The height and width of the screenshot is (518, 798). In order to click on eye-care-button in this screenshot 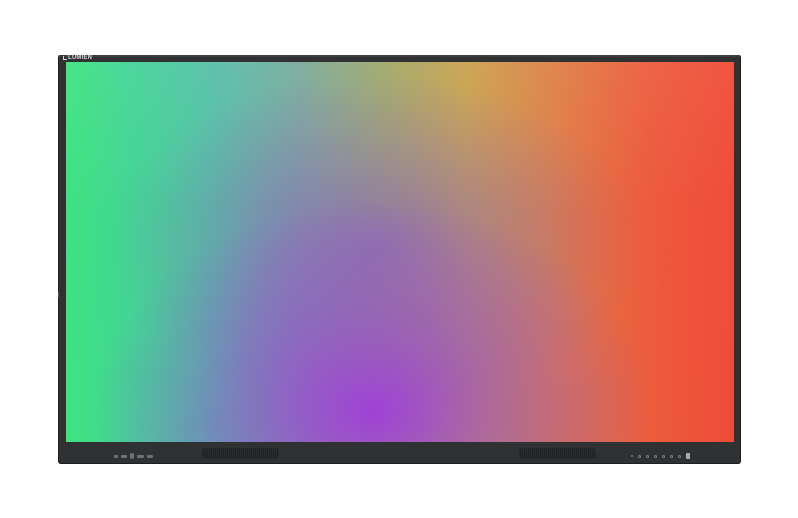, I will do `click(679, 456)`.